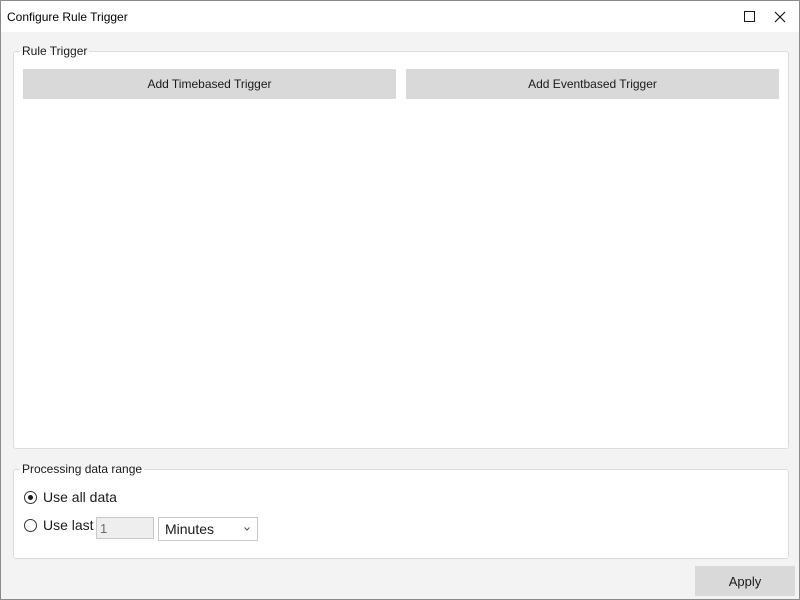 The width and height of the screenshot is (800, 600). I want to click on window-title: Configure Rule Trigger, so click(67, 17).